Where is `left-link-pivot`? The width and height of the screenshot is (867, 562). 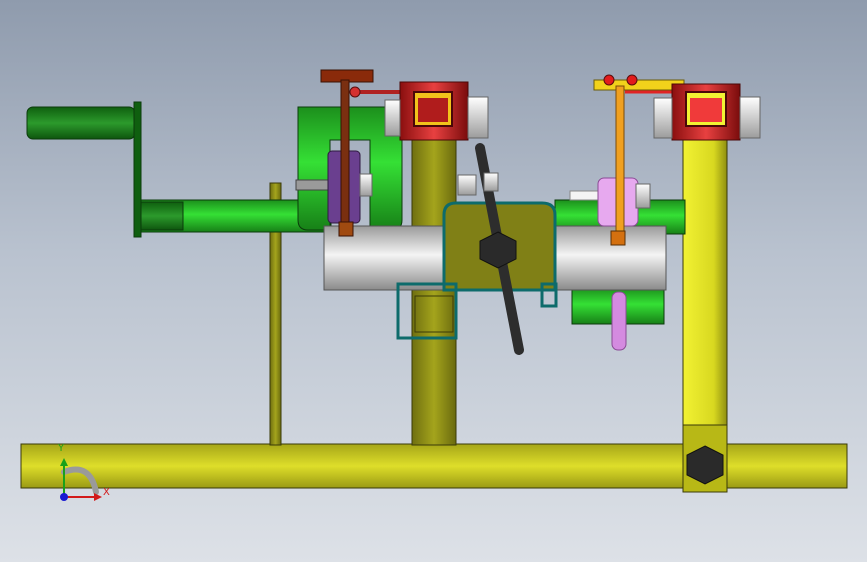 left-link-pivot is located at coordinates (355, 92).